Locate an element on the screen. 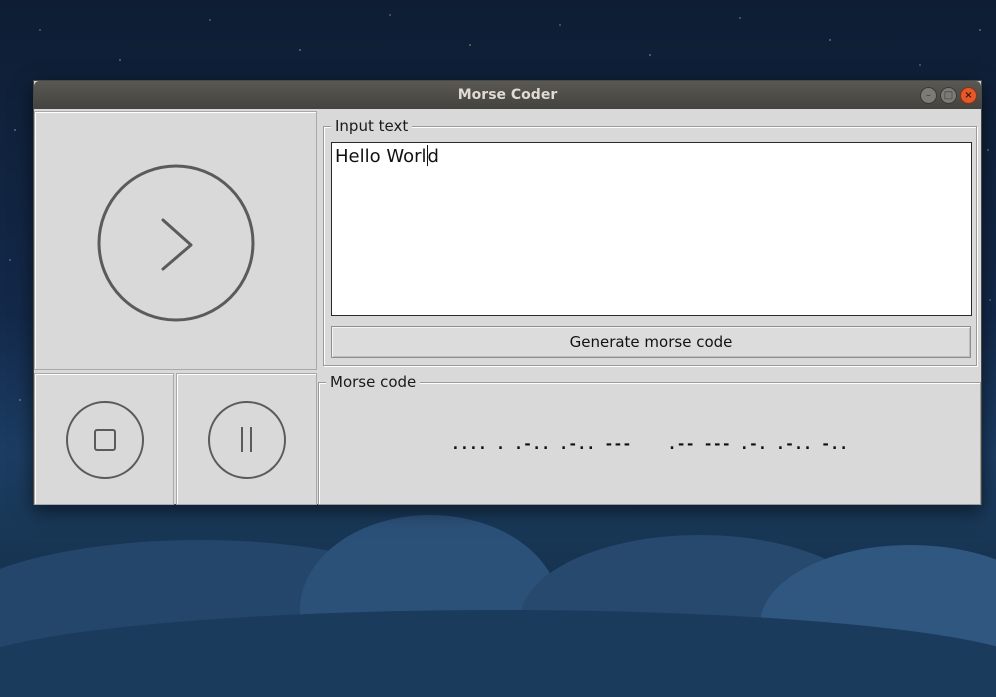  close-button: × is located at coordinates (968, 95).